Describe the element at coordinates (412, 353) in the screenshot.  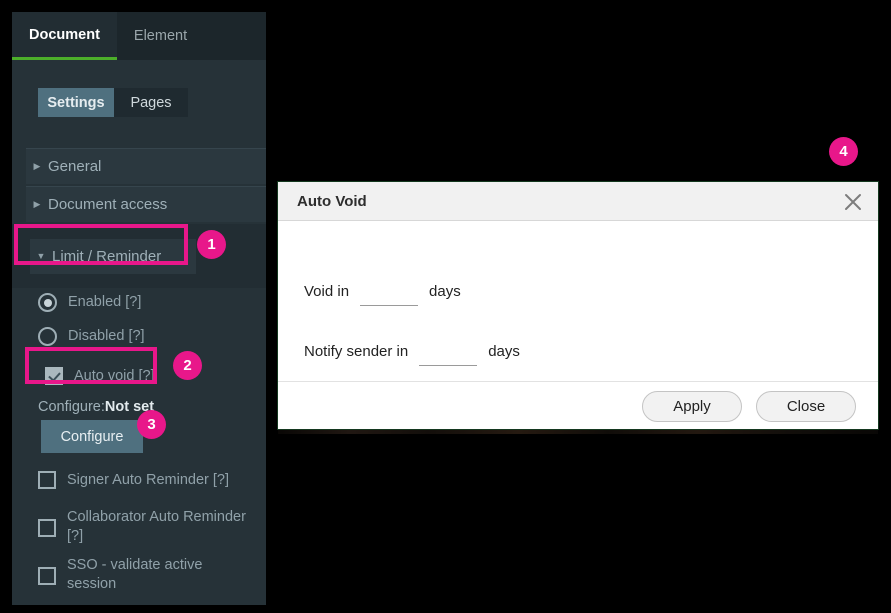
I see `field-row-notify-sender-in: Notify sender in days` at that location.